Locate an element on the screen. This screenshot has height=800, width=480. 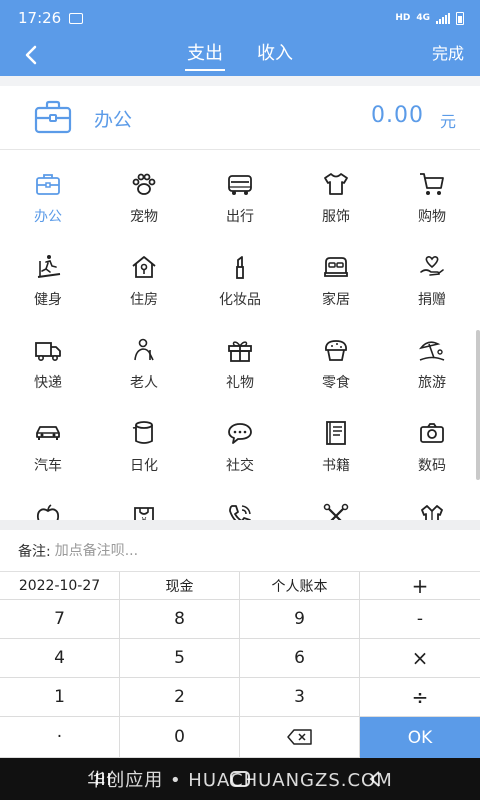
multiply-key: × is located at coordinates (420, 658).